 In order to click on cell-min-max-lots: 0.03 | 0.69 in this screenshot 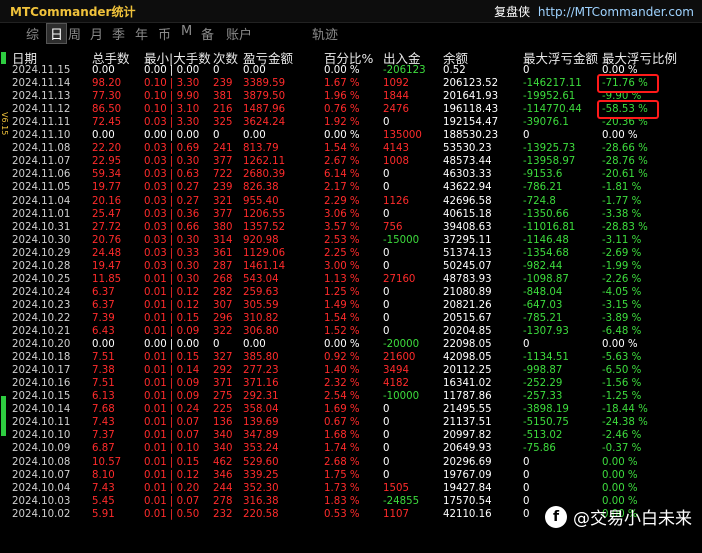, I will do `click(172, 149)`.